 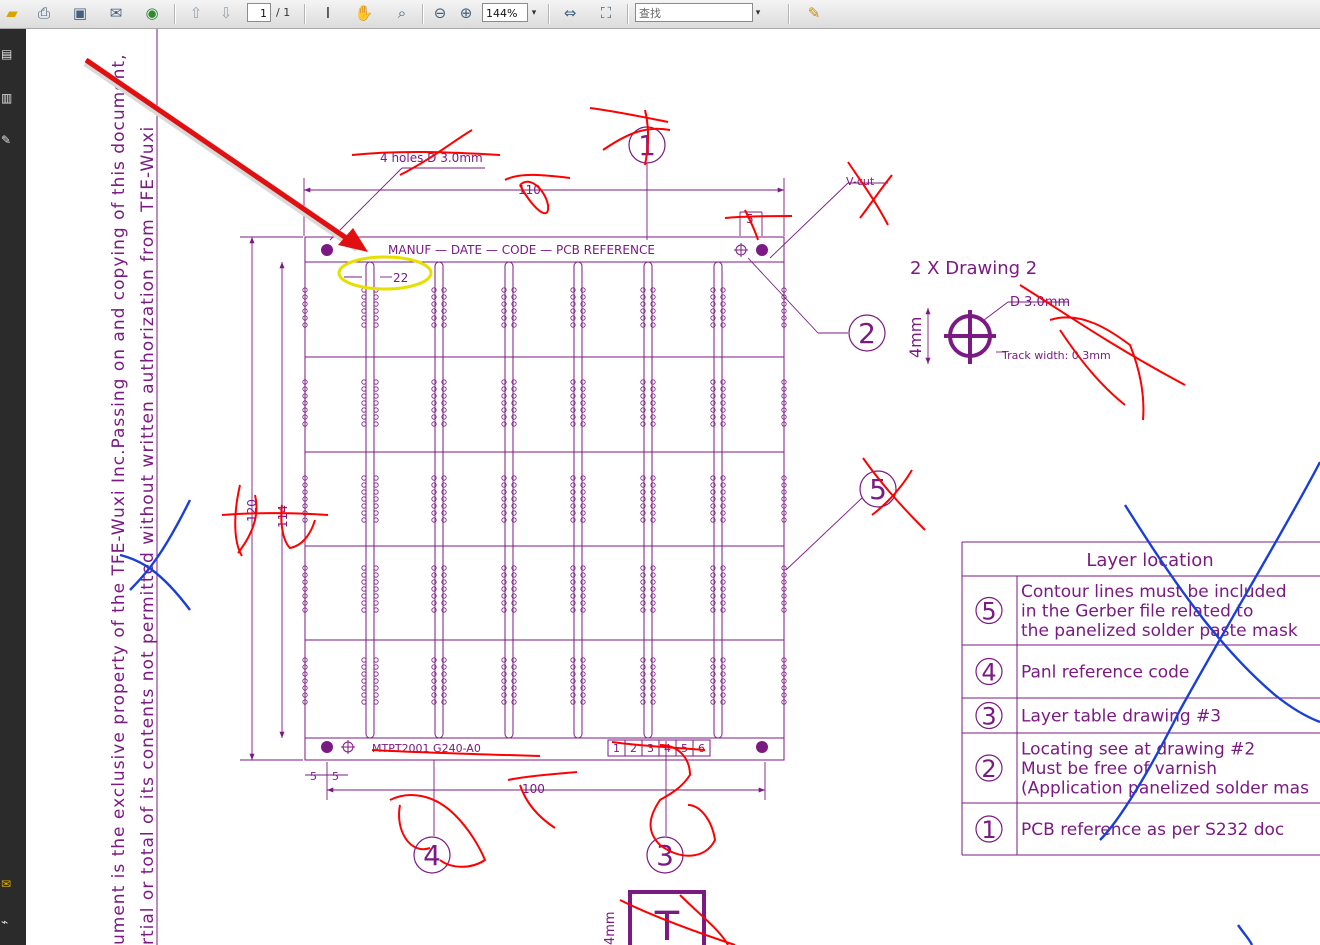 What do you see at coordinates (12, 13) in the screenshot?
I see `open-folder-icon: ▰` at bounding box center [12, 13].